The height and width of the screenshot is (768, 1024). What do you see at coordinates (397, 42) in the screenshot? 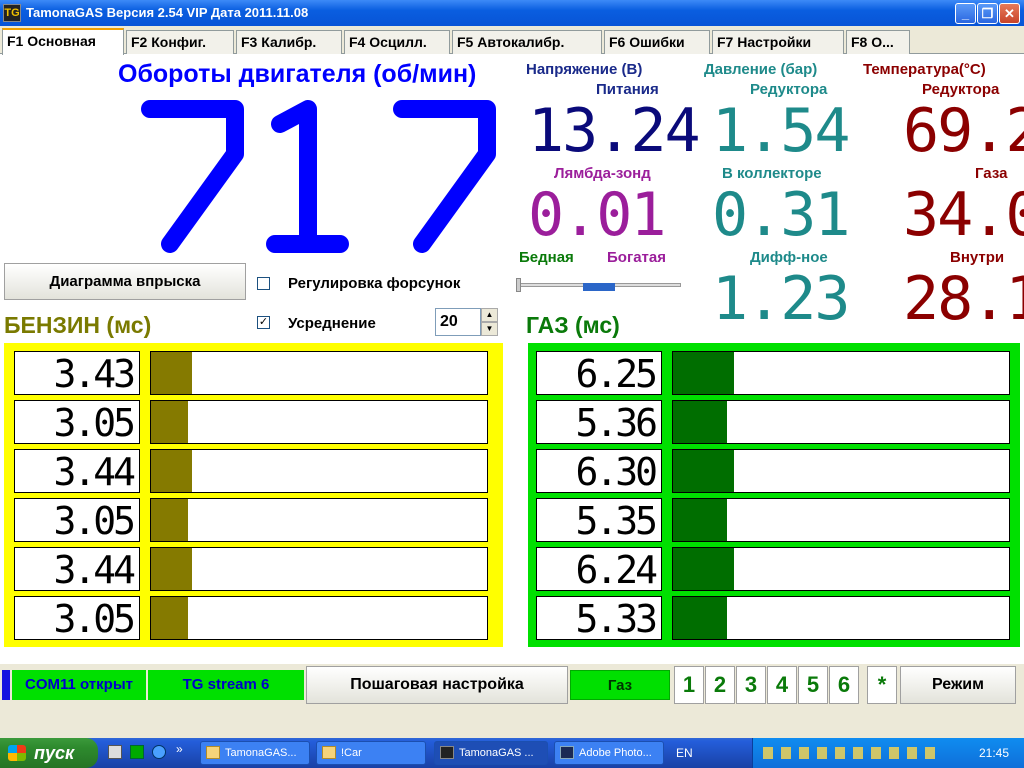
I see `tab-oscilloscope: F4 Осцилл.` at bounding box center [397, 42].